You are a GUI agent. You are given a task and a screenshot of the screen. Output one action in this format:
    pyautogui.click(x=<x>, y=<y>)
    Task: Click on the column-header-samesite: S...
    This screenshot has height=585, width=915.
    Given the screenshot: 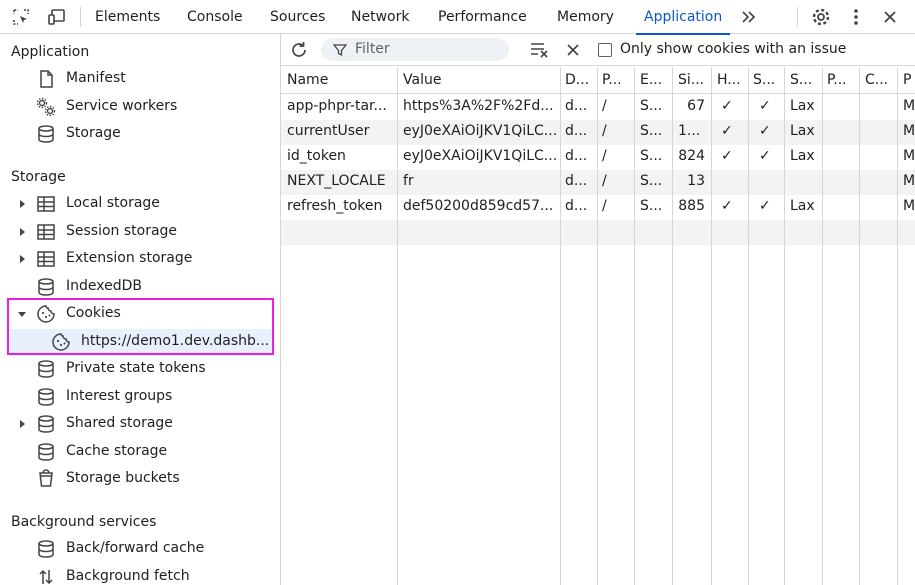 What is the action you would take?
    pyautogui.click(x=805, y=80)
    